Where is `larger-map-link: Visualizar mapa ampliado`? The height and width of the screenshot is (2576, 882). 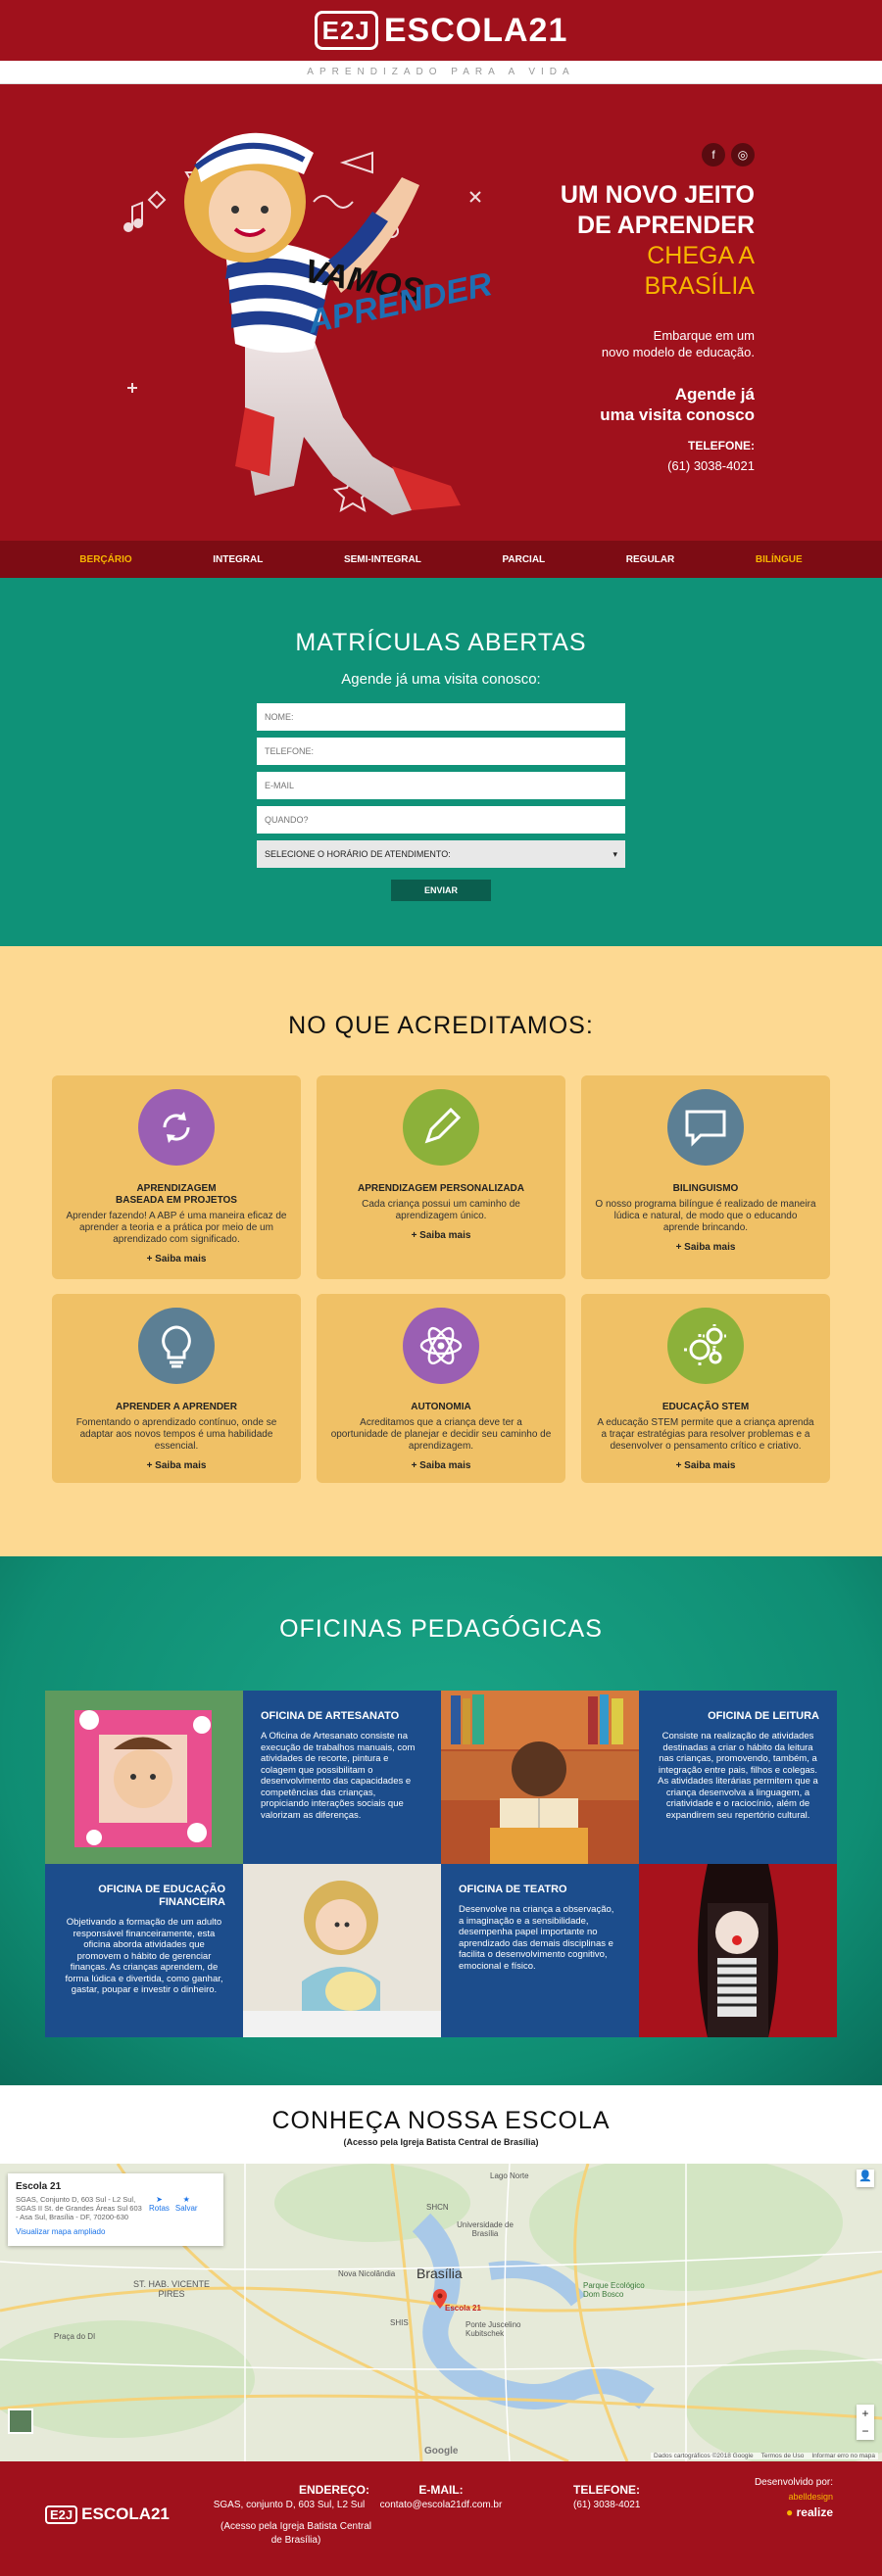 larger-map-link: Visualizar mapa ampliado is located at coordinates (116, 2232).